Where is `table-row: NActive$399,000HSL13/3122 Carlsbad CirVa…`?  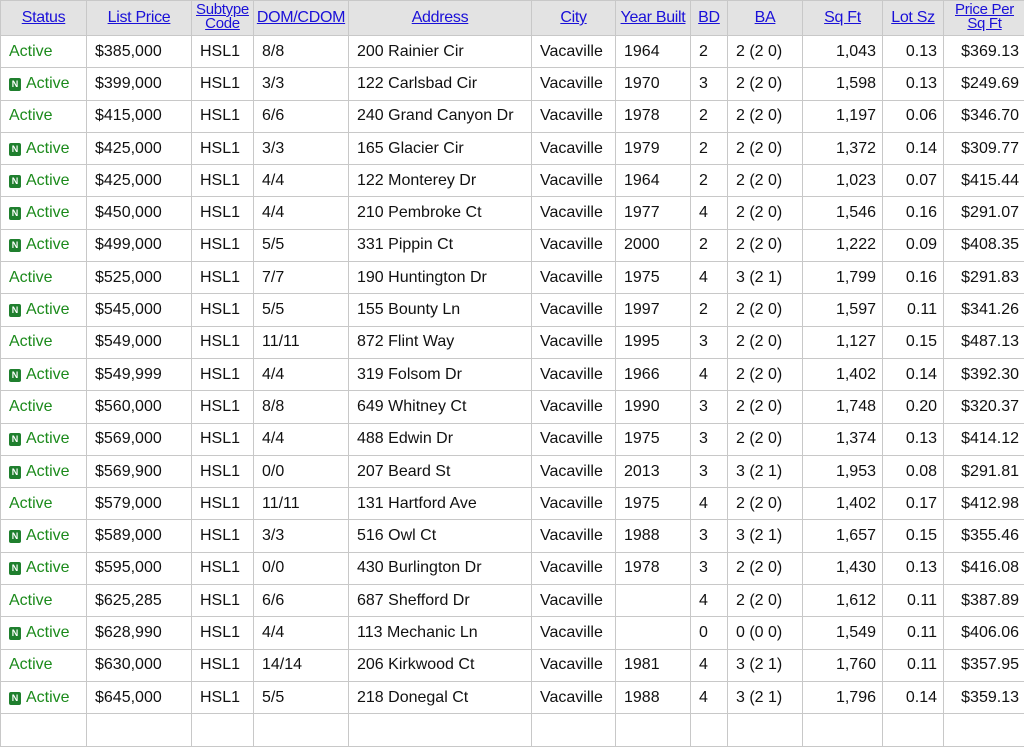
table-row: NActive$399,000HSL13/3122 Carlsbad CirVa… is located at coordinates (512, 84).